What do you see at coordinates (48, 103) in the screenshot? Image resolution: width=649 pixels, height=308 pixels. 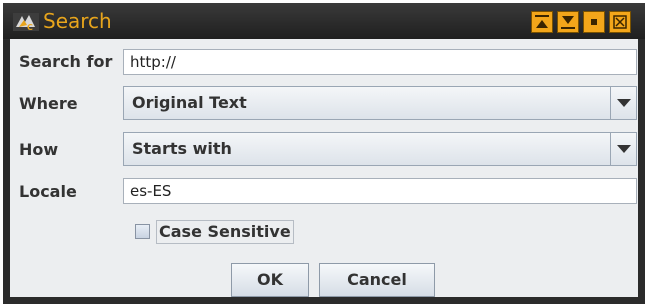 I see `where-label: Where` at bounding box center [48, 103].